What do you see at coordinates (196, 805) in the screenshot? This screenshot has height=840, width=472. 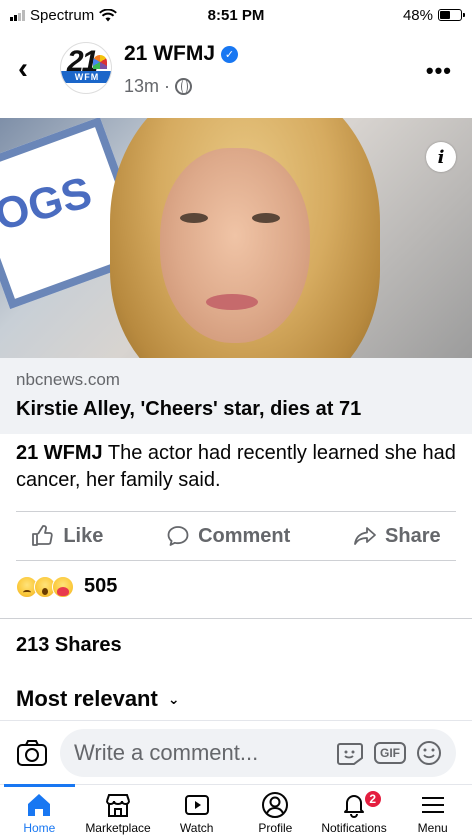 I see `watch-icon` at bounding box center [196, 805].